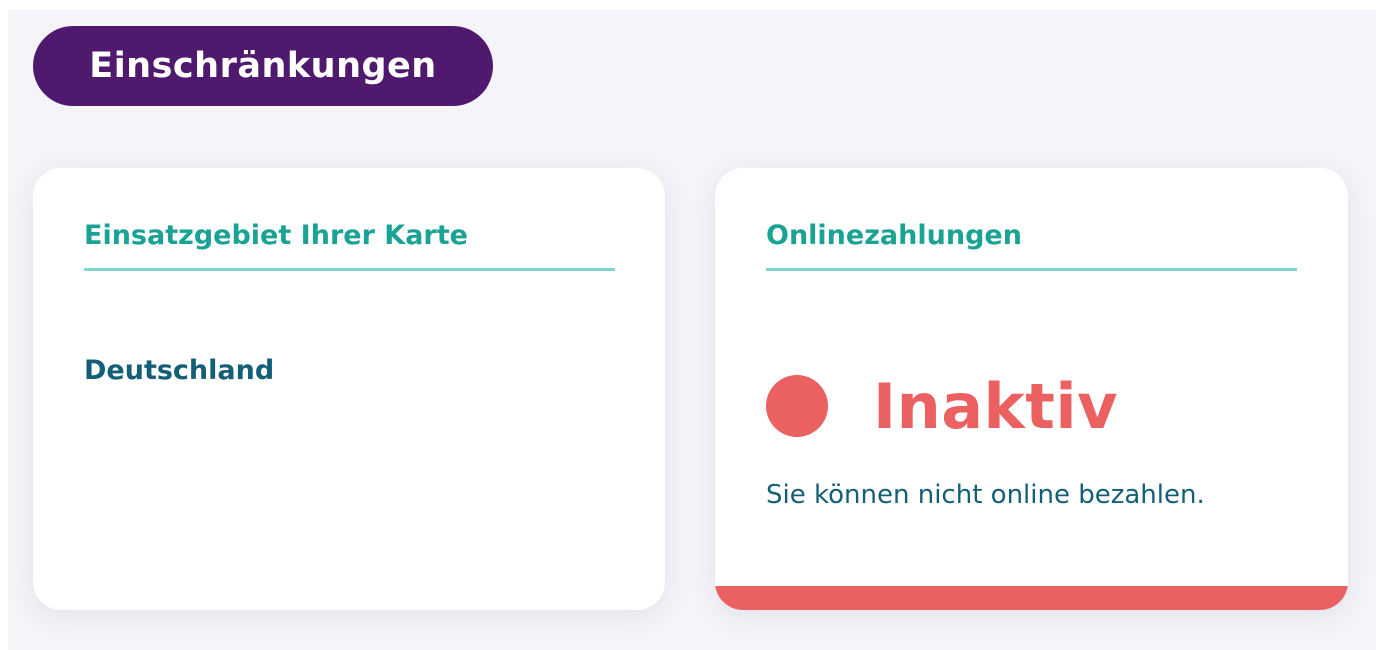 Image resolution: width=1378 pixels, height=650 pixels. Describe the element at coordinates (349, 269) in the screenshot. I see `card-region-divider` at that location.